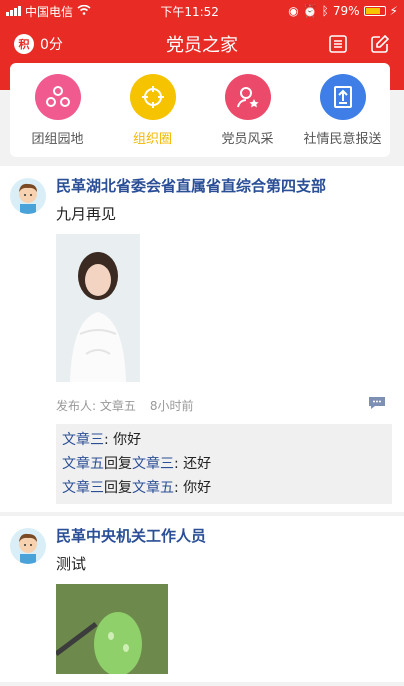 This screenshot has width=404, height=686. Describe the element at coordinates (247, 139) in the screenshot. I see `nav-label: 党员风采` at that location.